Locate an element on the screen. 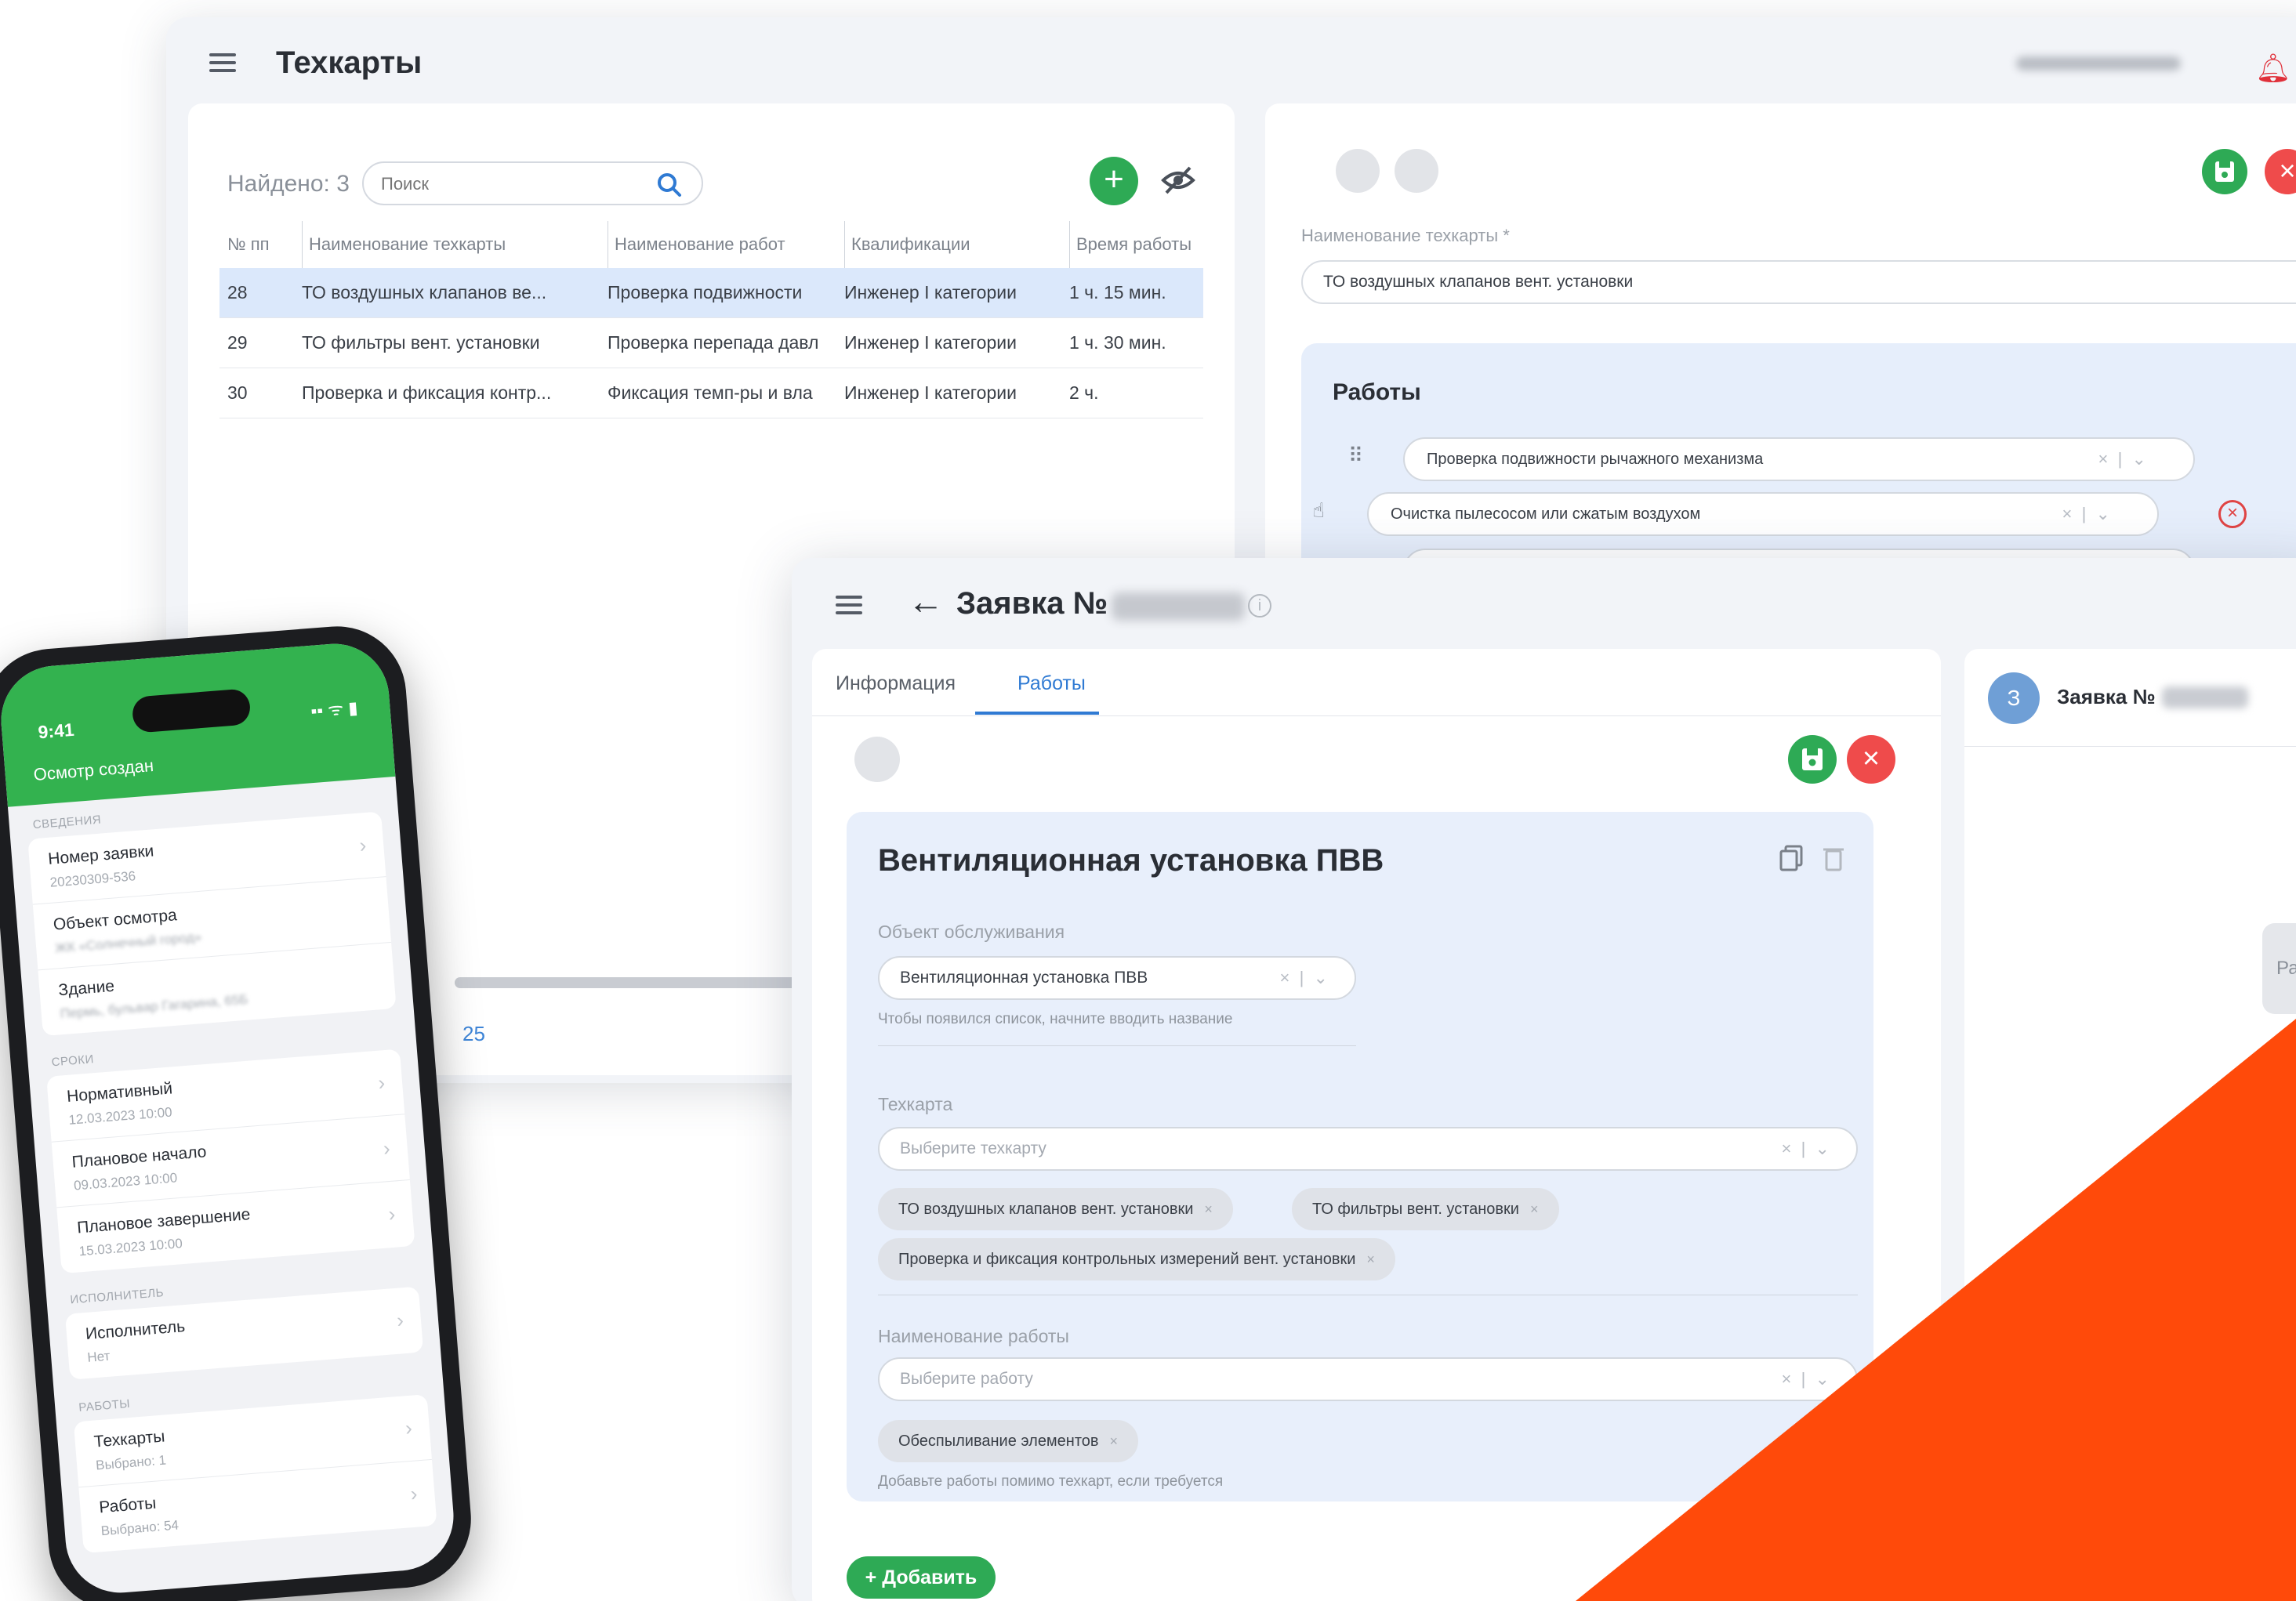 Image resolution: width=2296 pixels, height=1601 pixels. item-title: Плановое начало is located at coordinates (139, 1157).